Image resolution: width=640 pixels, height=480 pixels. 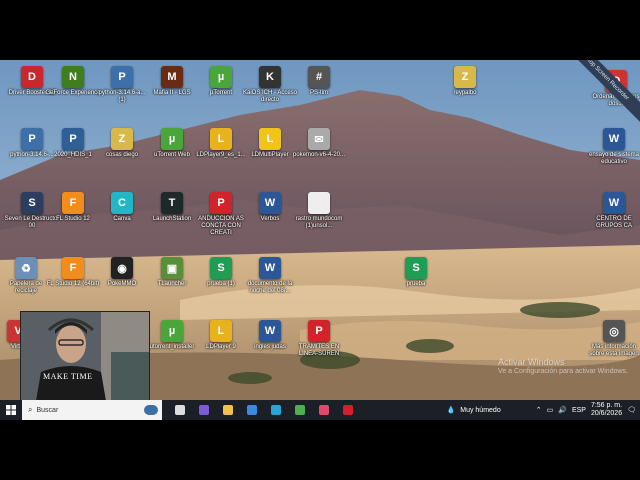 What do you see at coordinates (122, 219) in the screenshot?
I see `desktop-shortcut-label: Canva` at bounding box center [122, 219].